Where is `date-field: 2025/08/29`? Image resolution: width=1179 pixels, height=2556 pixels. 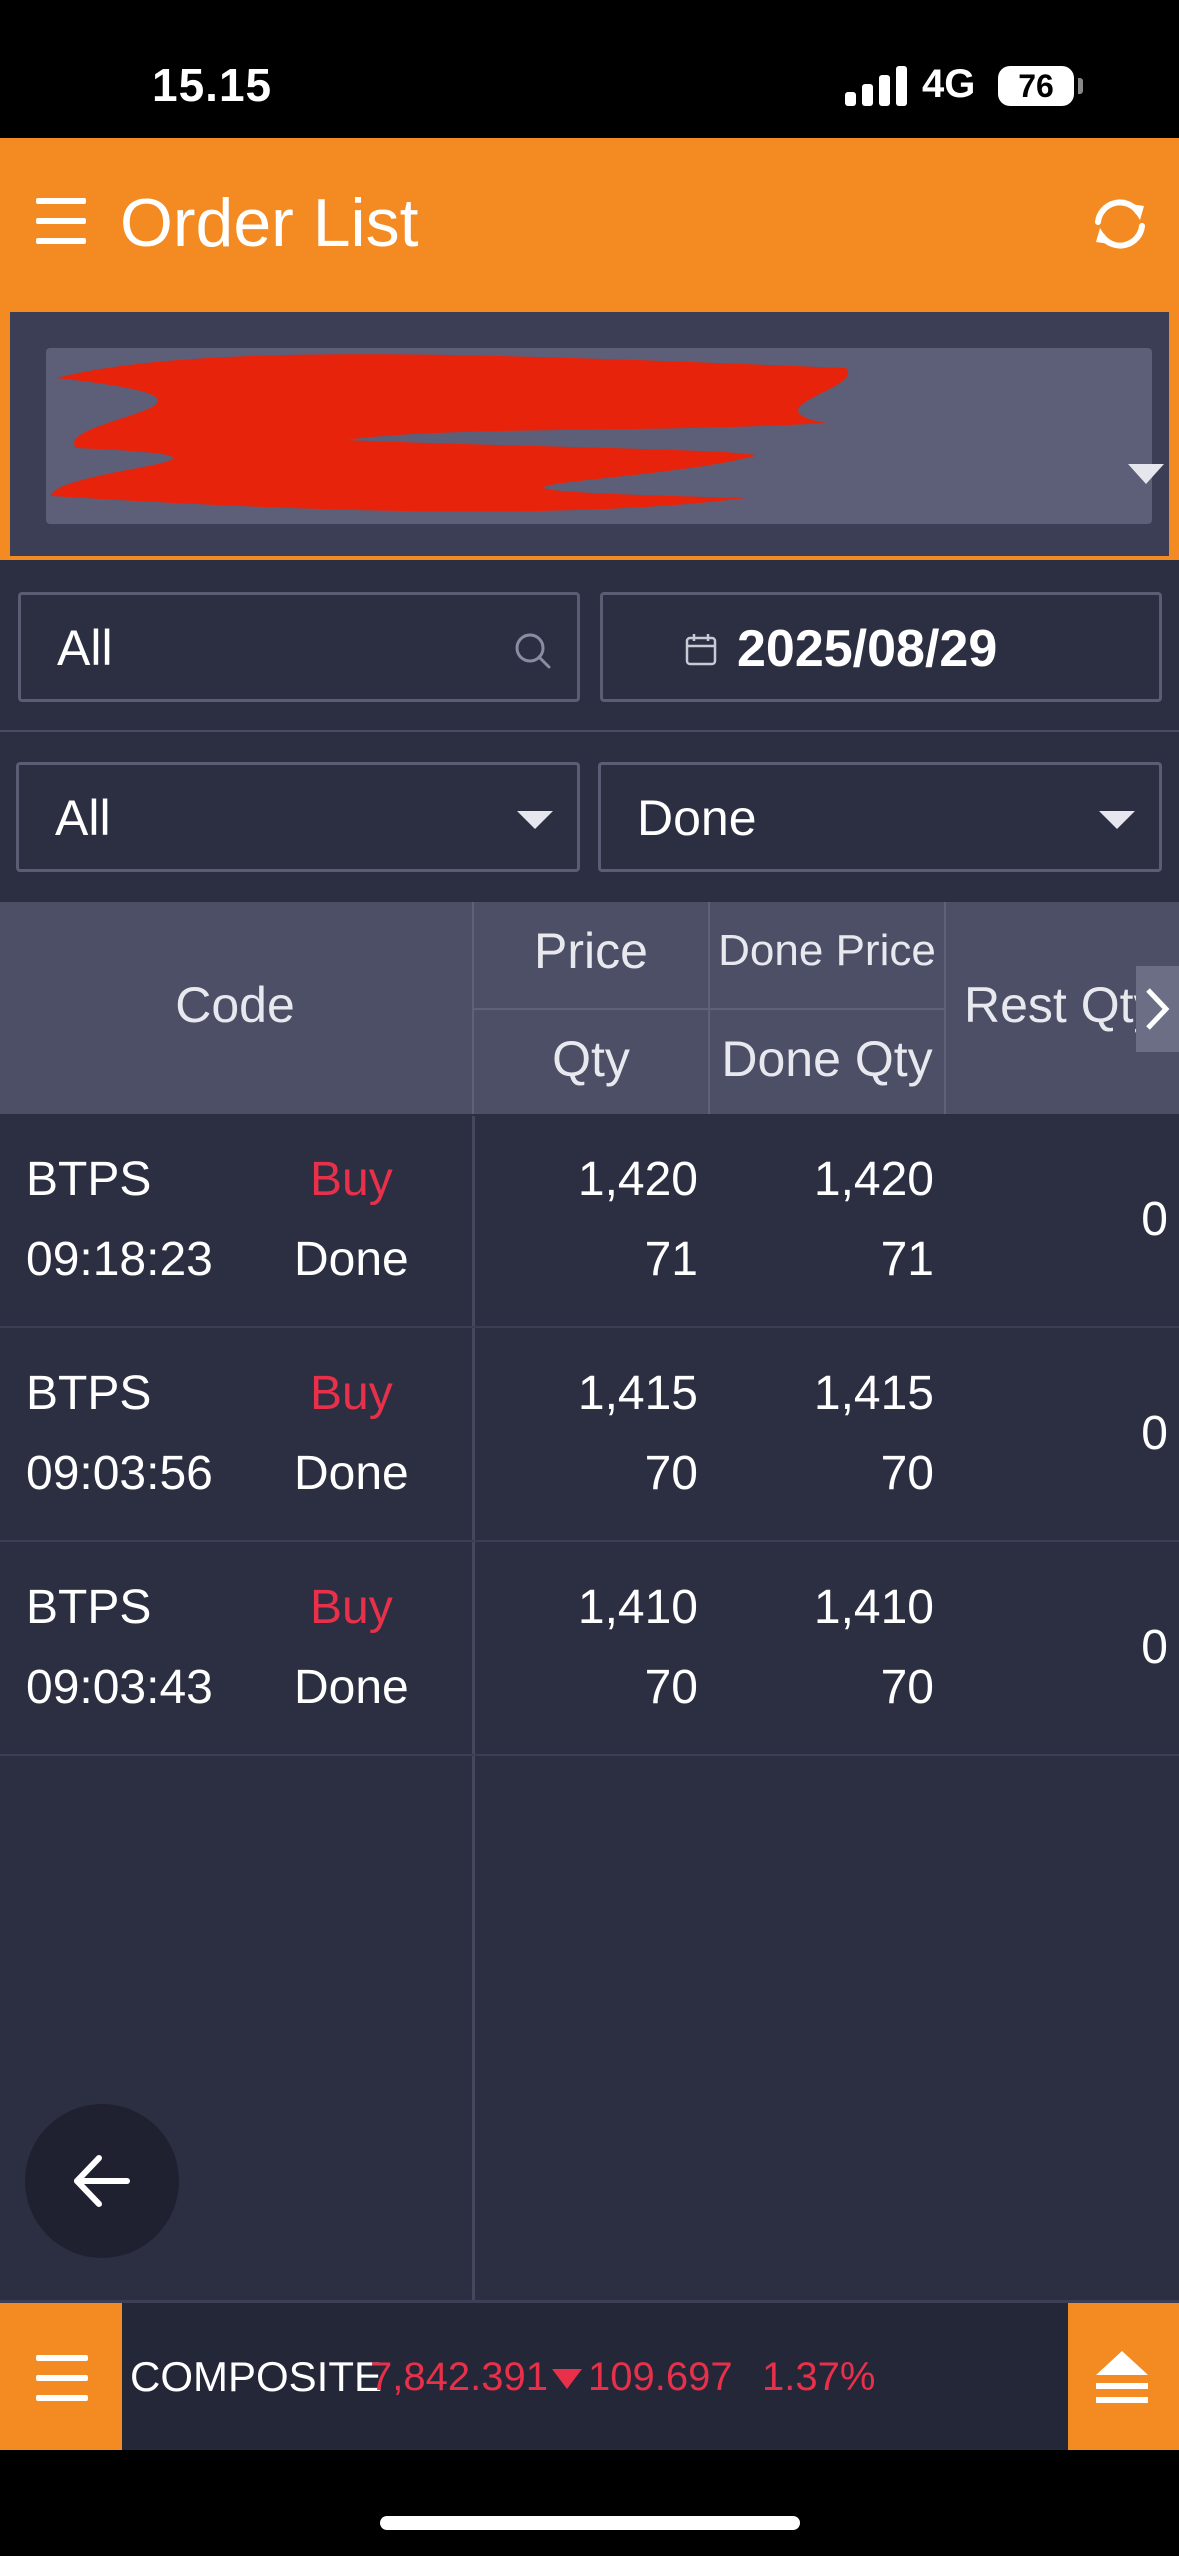
date-field: 2025/08/29 is located at coordinates (881, 647).